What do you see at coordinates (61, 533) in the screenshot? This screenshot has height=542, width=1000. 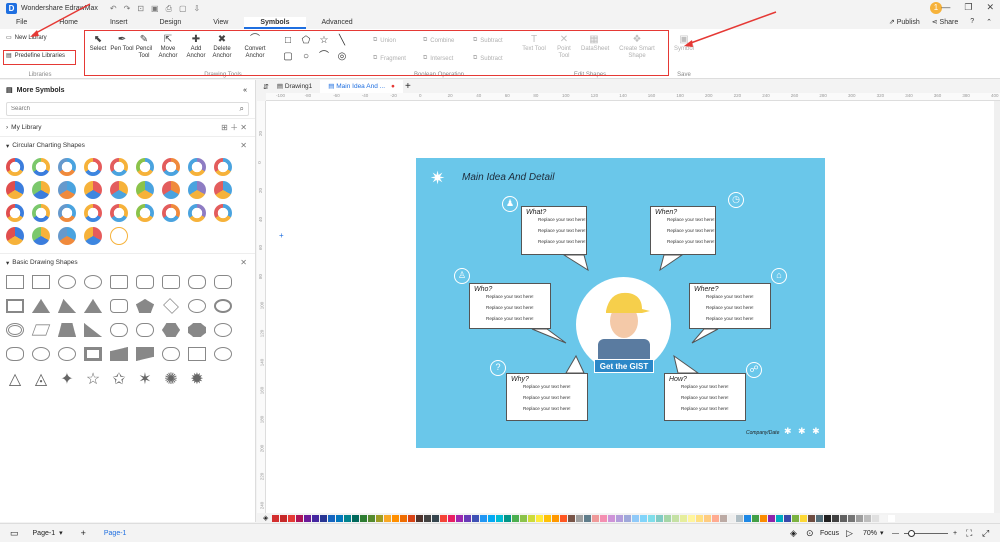 I see `page-dropdown-icon: ▾` at bounding box center [61, 533].